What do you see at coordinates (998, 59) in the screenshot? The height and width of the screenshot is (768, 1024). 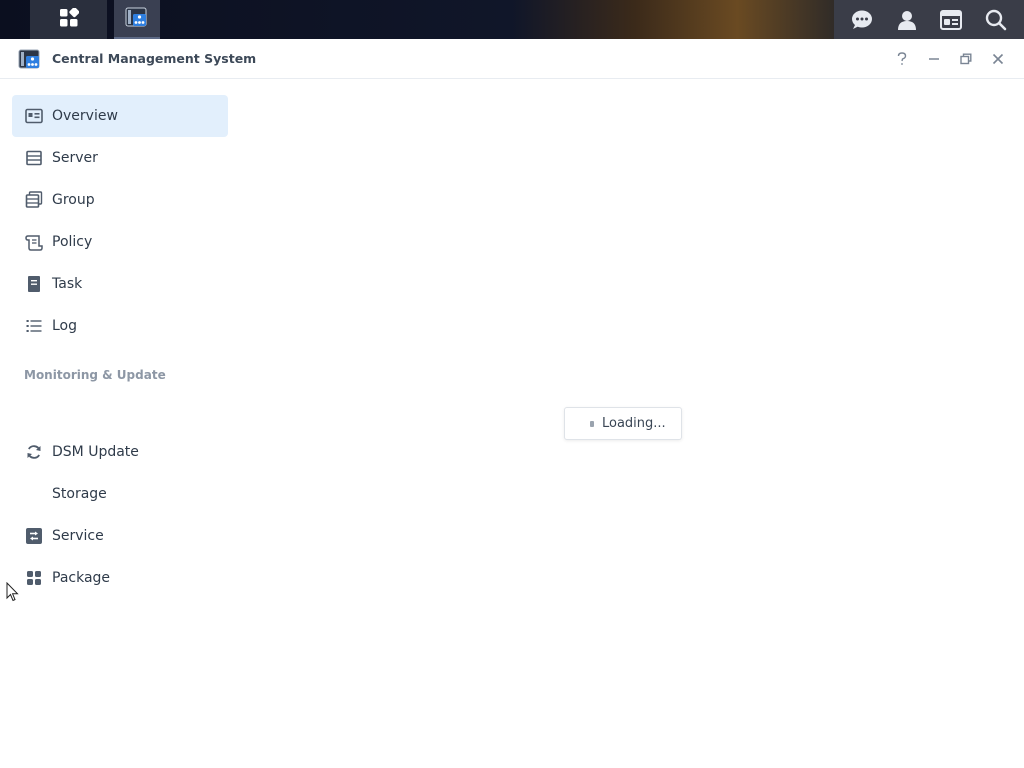 I see `close-icon` at bounding box center [998, 59].